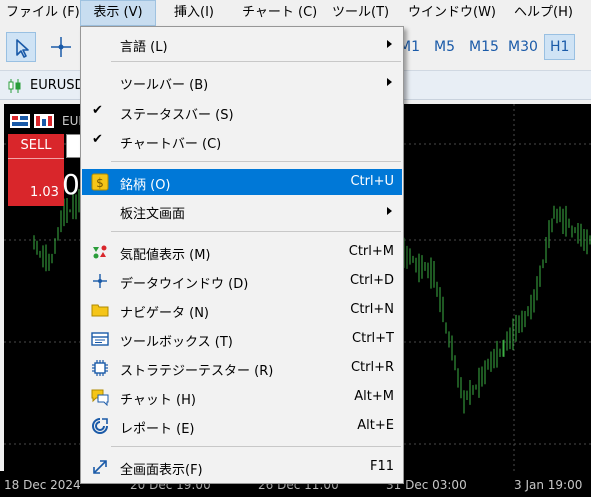 The image size is (591, 497). Describe the element at coordinates (118, 13) in the screenshot. I see `menu-view: 表示 (V)` at that location.